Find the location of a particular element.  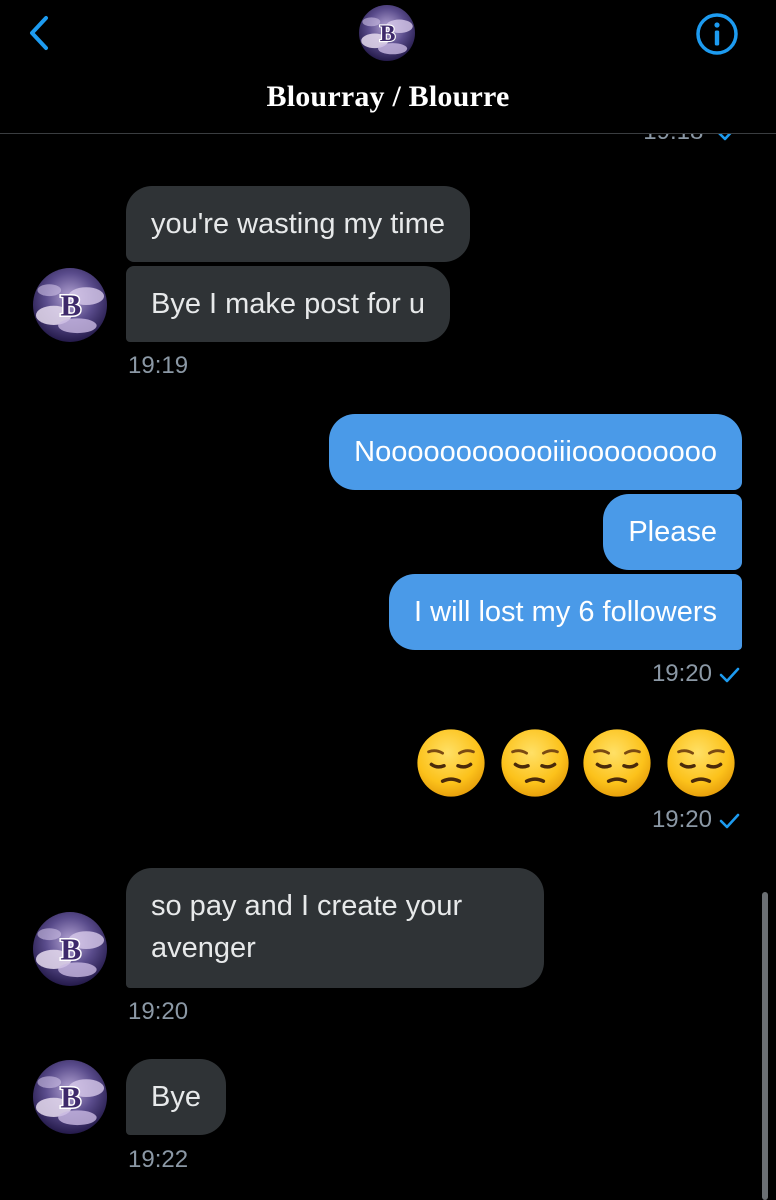

chevron-left-icon is located at coordinates (39, 33).